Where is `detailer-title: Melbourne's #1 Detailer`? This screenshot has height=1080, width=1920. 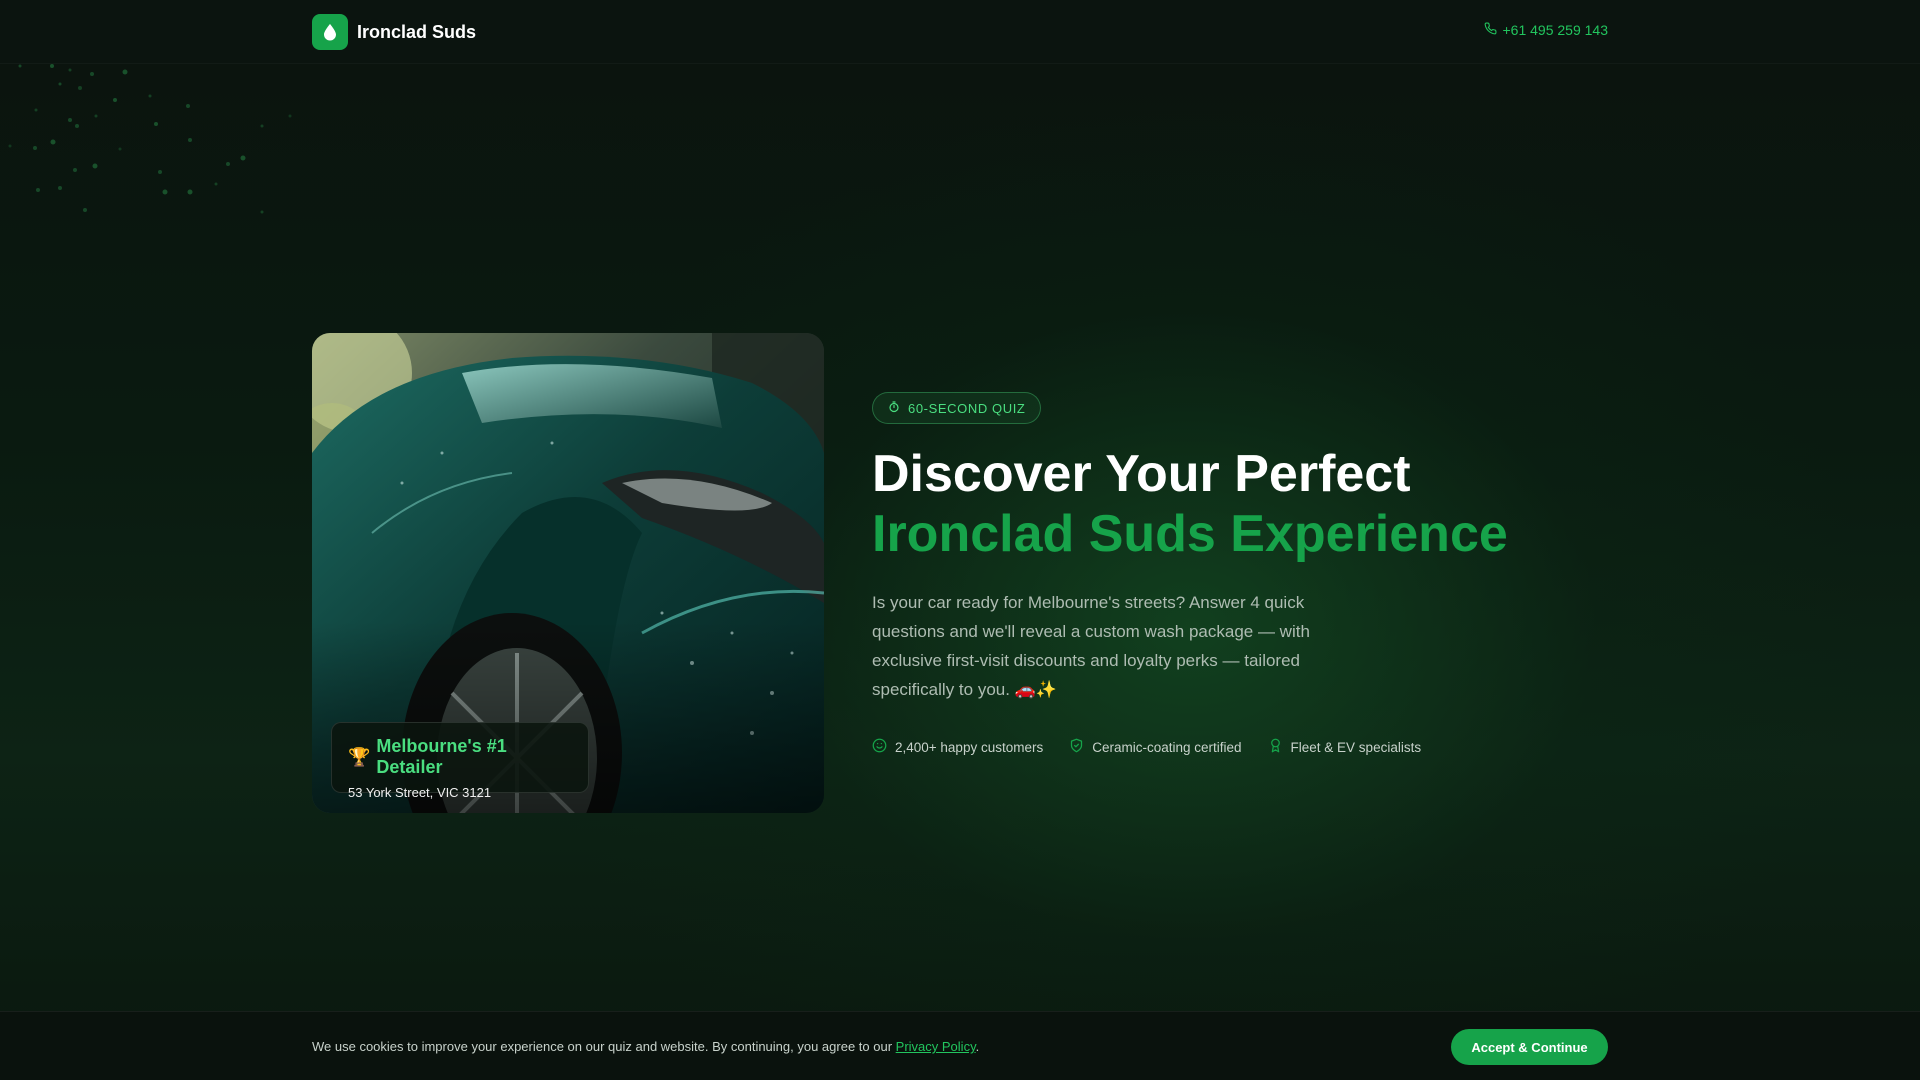 detailer-title: Melbourne's #1 Detailer is located at coordinates (441, 756).